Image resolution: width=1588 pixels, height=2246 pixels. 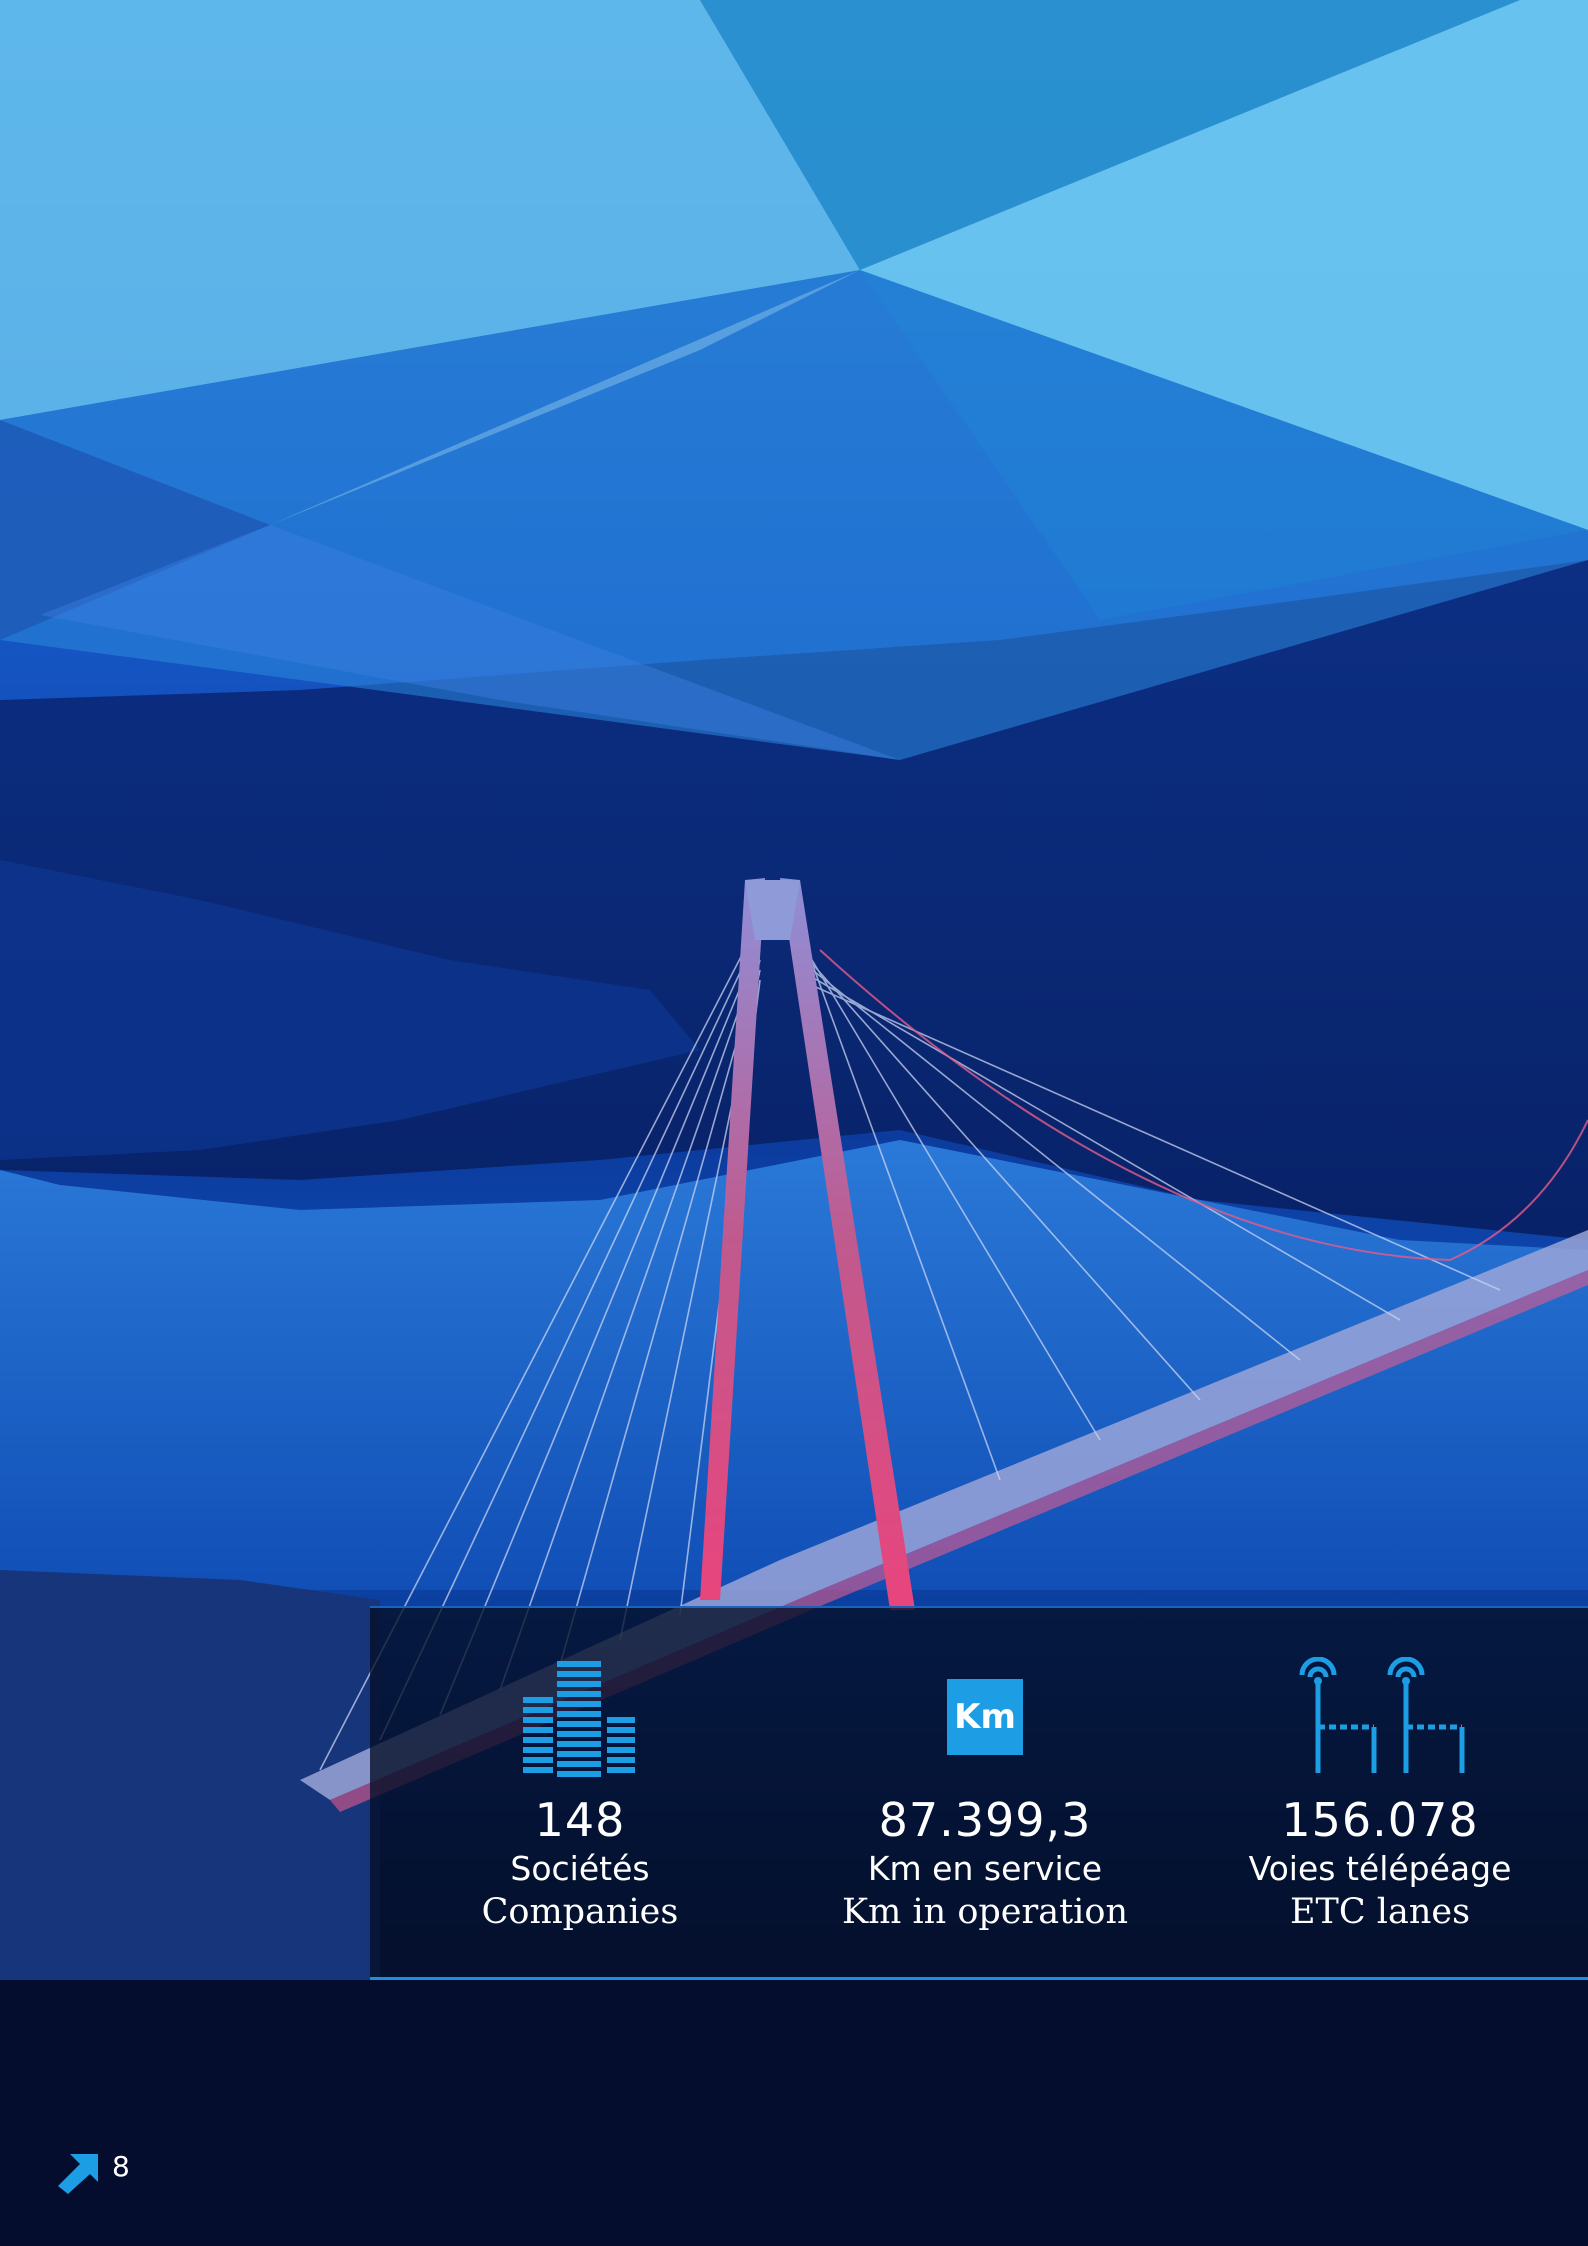 I want to click on km-icon: Km, so click(x=985, y=1717).